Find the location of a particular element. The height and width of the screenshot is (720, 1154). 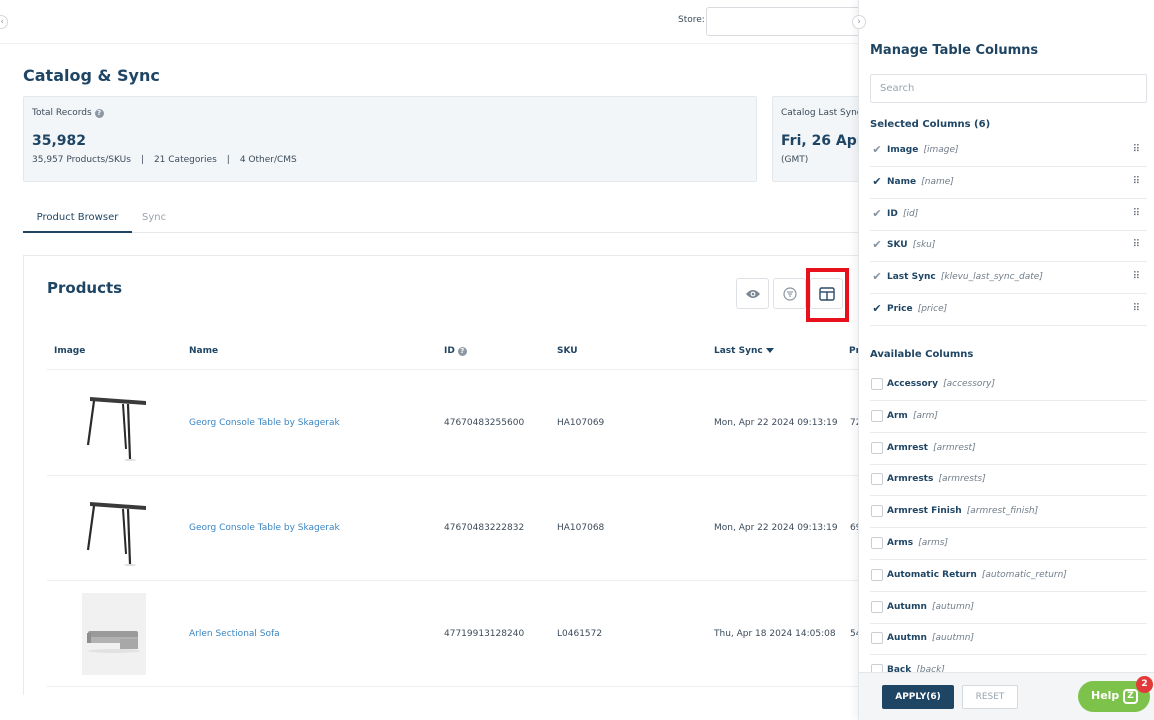

column-header-id-label: ID is located at coordinates (449, 351).